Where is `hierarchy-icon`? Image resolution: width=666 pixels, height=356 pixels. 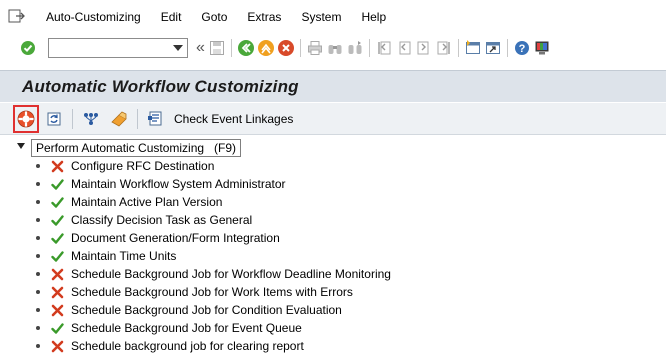
hierarchy-icon is located at coordinates (91, 118).